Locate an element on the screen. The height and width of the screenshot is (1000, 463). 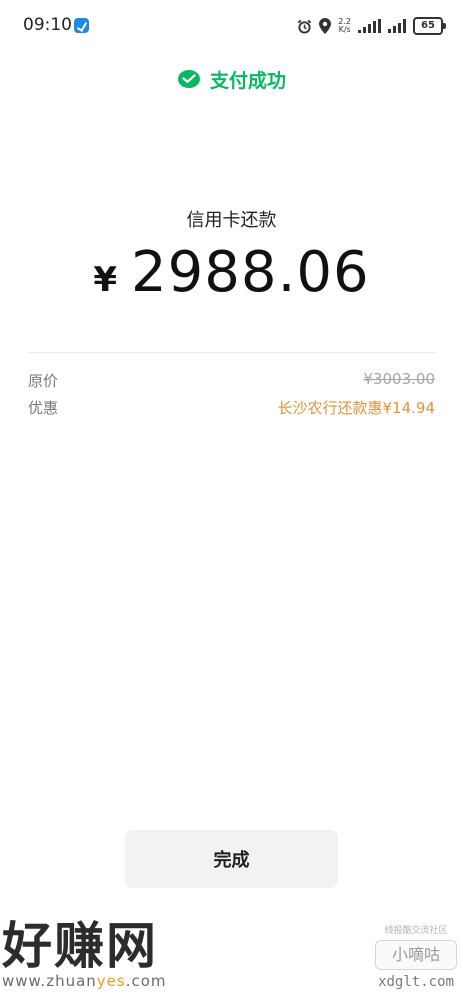
currency-symbol: ¥ is located at coordinates (105, 280).